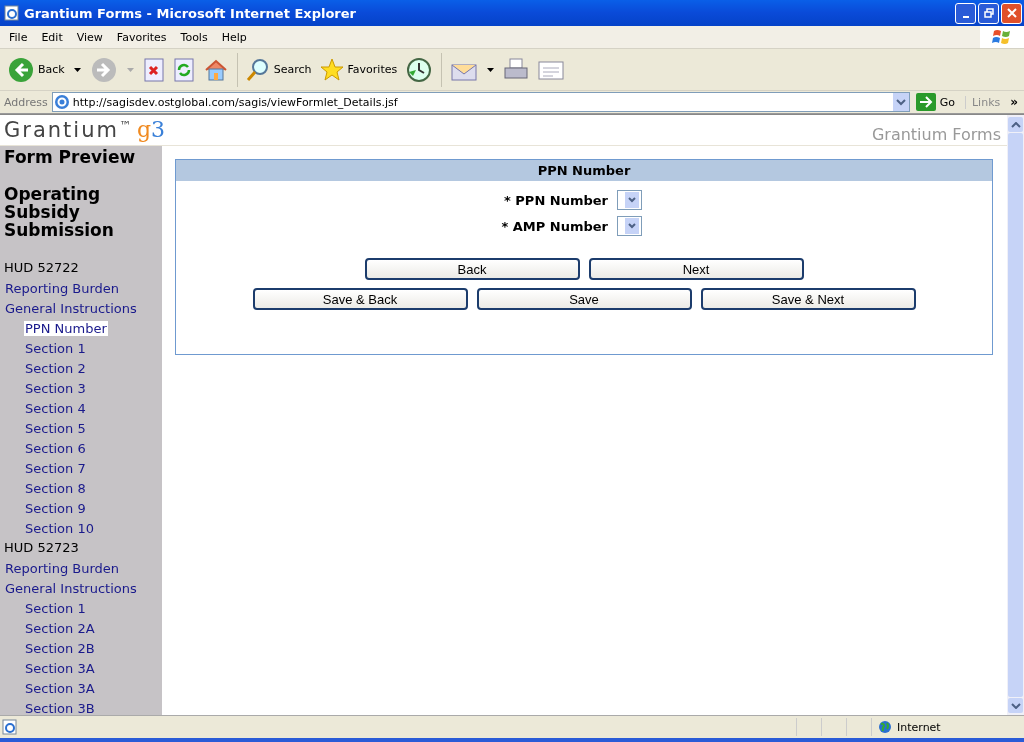  I want to click on favorites-button: Favorites, so click(358, 69).